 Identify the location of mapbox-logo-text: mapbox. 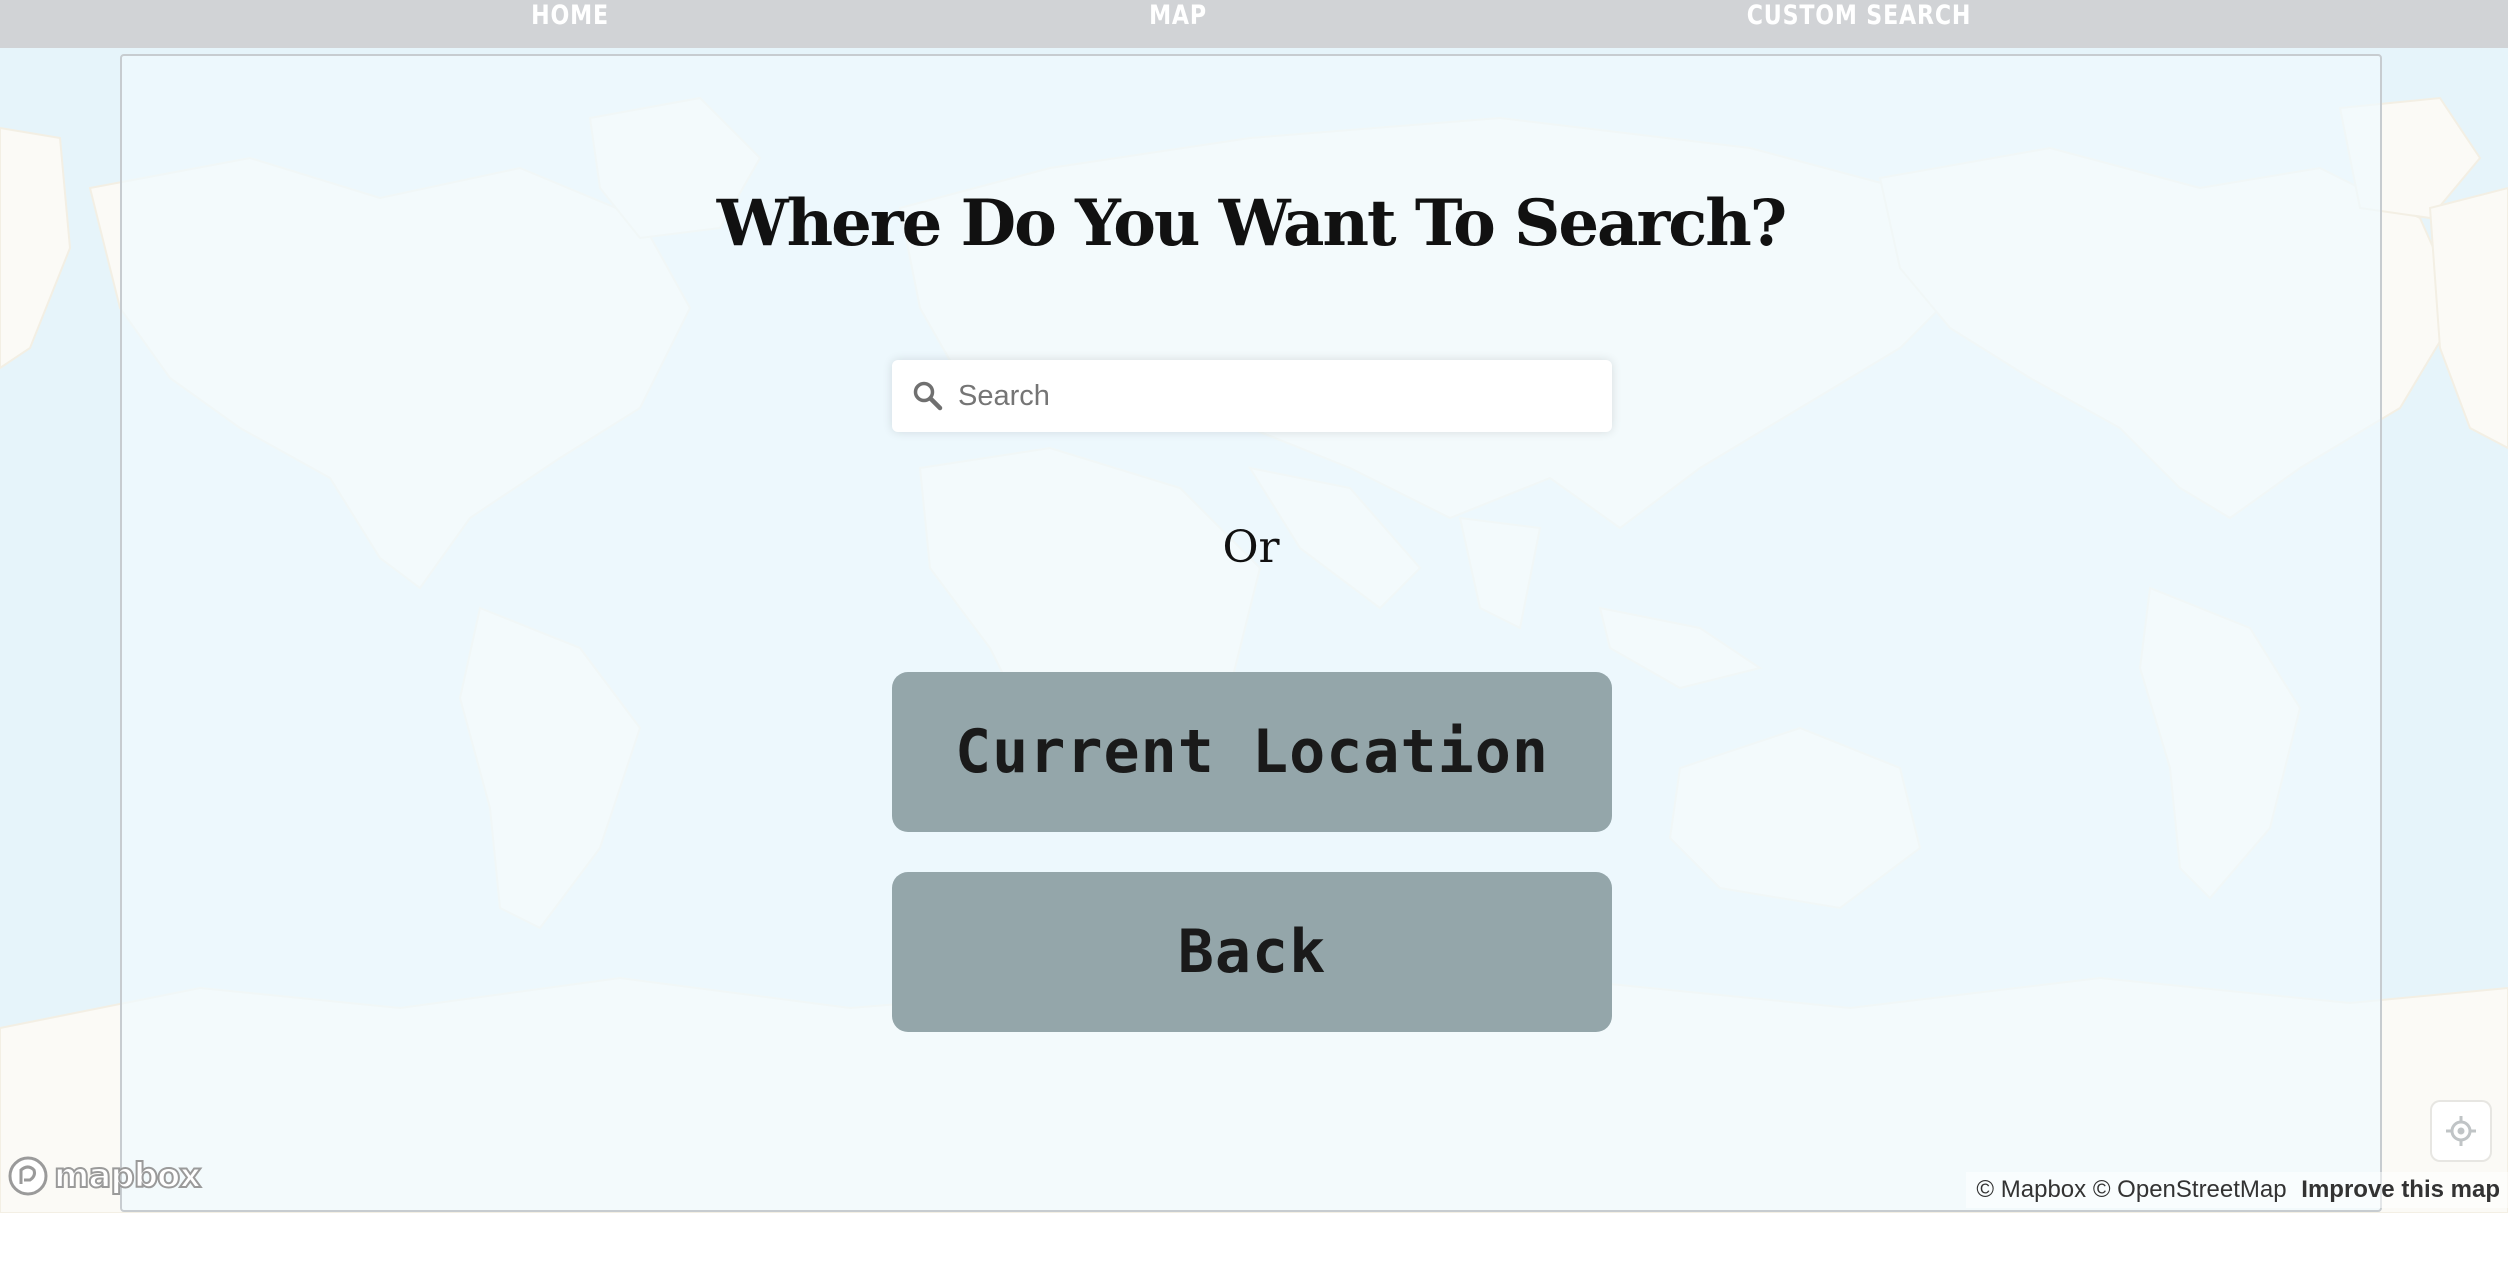
(127, 1176).